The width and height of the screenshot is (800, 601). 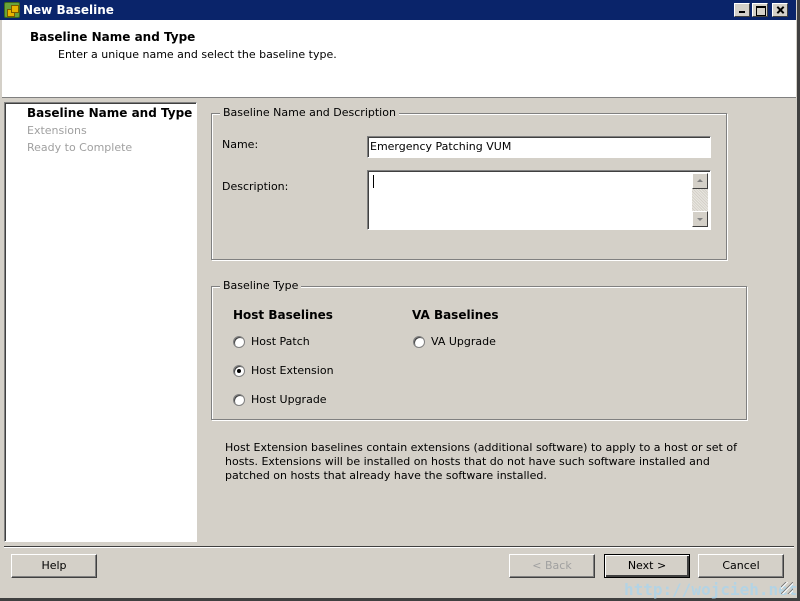 What do you see at coordinates (280, 341) in the screenshot?
I see `radio-label: Host Patch` at bounding box center [280, 341].